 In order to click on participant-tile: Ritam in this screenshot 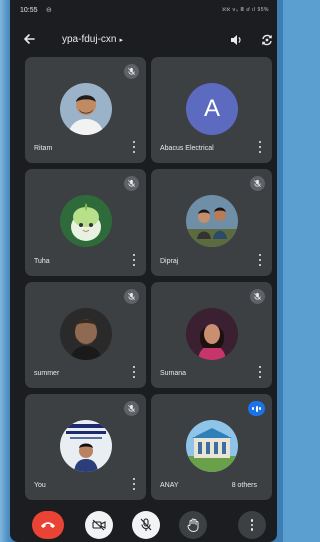, I will do `click(85, 110)`.